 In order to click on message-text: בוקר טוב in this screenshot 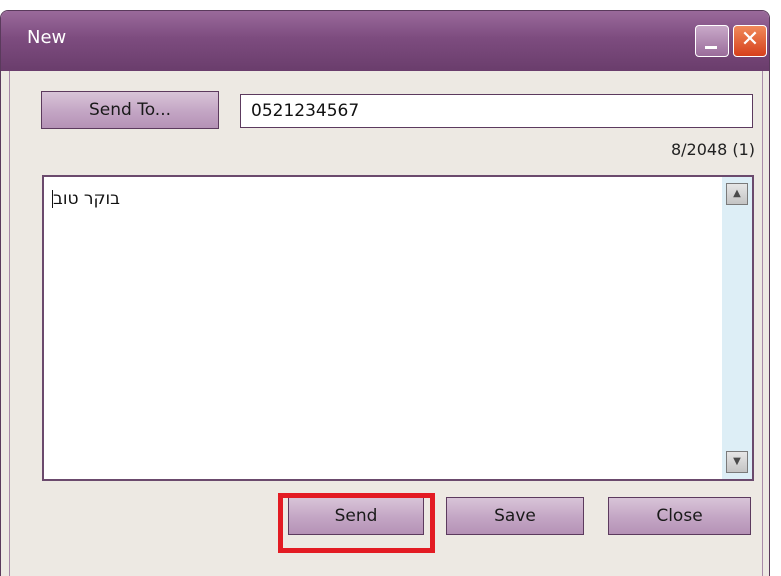, I will do `click(86, 199)`.